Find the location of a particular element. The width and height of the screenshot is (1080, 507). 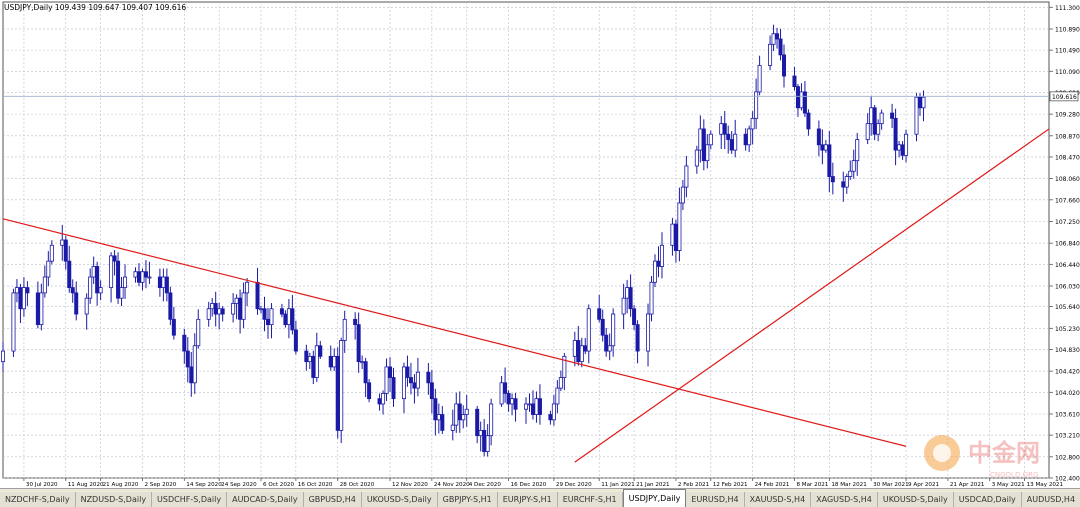

chart-tab: GBPUSD,H4 is located at coordinates (332, 499).